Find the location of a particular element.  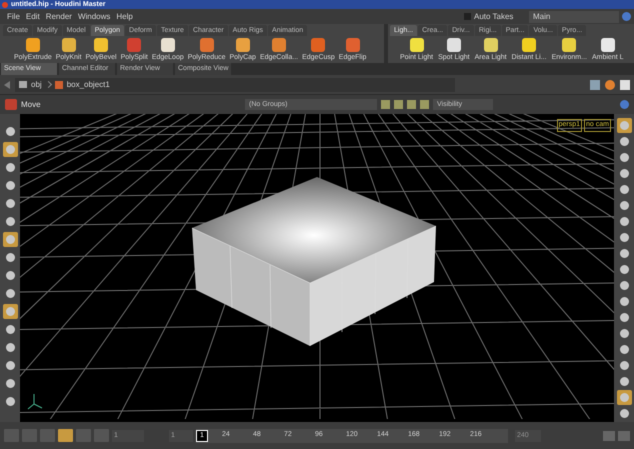

path-segment: box_object1 is located at coordinates (88, 84).